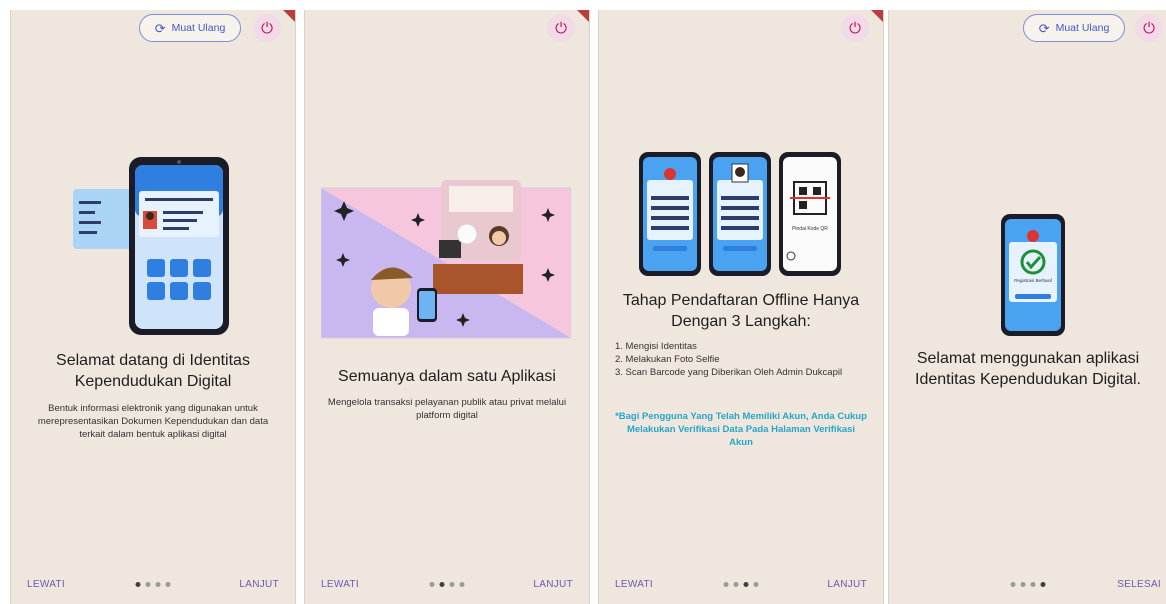 The height and width of the screenshot is (604, 1166). I want to click on screen2-title: Semuanya dalam satu Aplikasi, so click(447, 376).